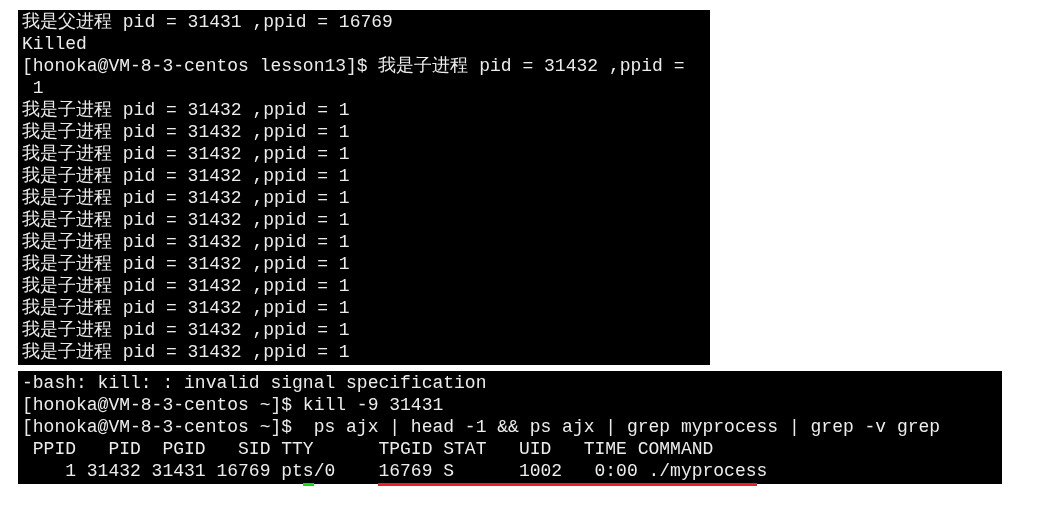  Describe the element at coordinates (372, 449) in the screenshot. I see `terminal-line: PPID PID PGID SID TTY TPGID STAT UID TIME COMMAND` at that location.